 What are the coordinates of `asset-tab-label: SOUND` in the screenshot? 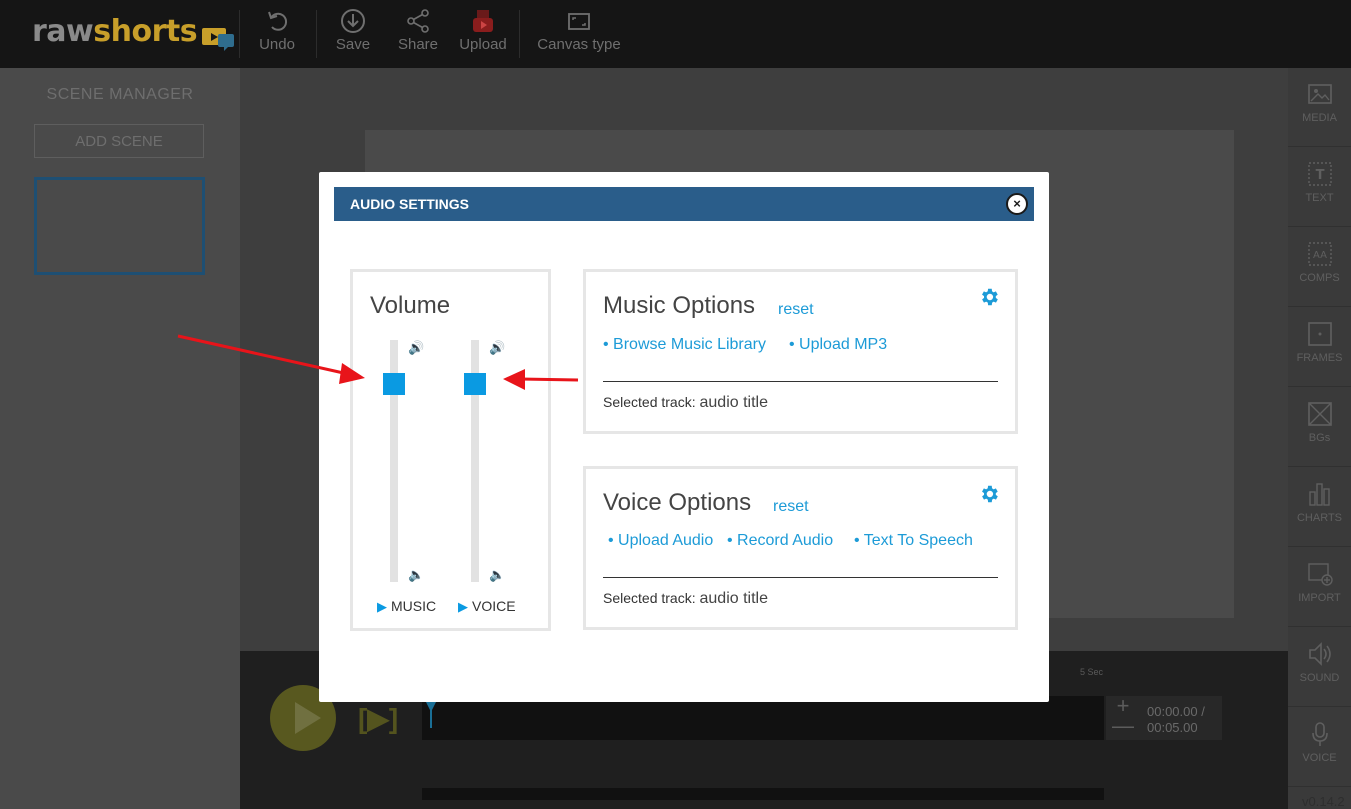 It's located at (1319, 678).